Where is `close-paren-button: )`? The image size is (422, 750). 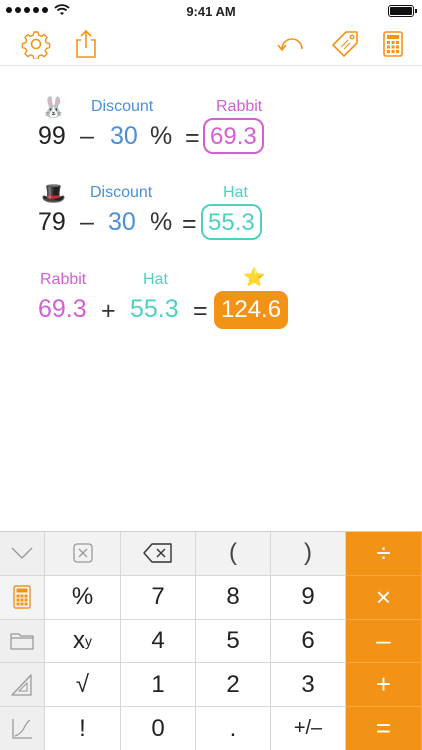 close-paren-button: ) is located at coordinates (308, 554).